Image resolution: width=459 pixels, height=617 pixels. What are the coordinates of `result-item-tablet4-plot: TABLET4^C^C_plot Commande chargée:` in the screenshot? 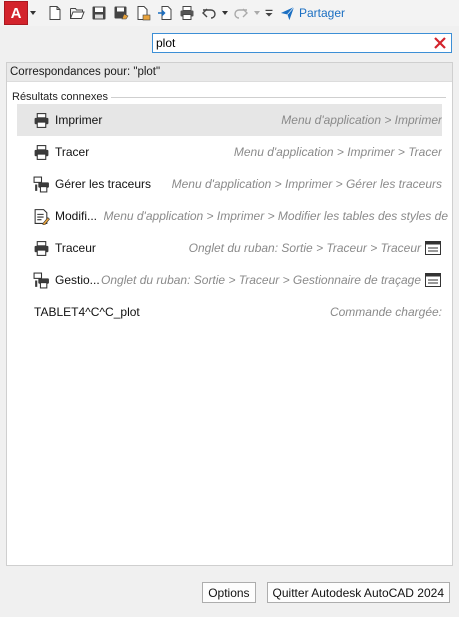 It's located at (229, 312).